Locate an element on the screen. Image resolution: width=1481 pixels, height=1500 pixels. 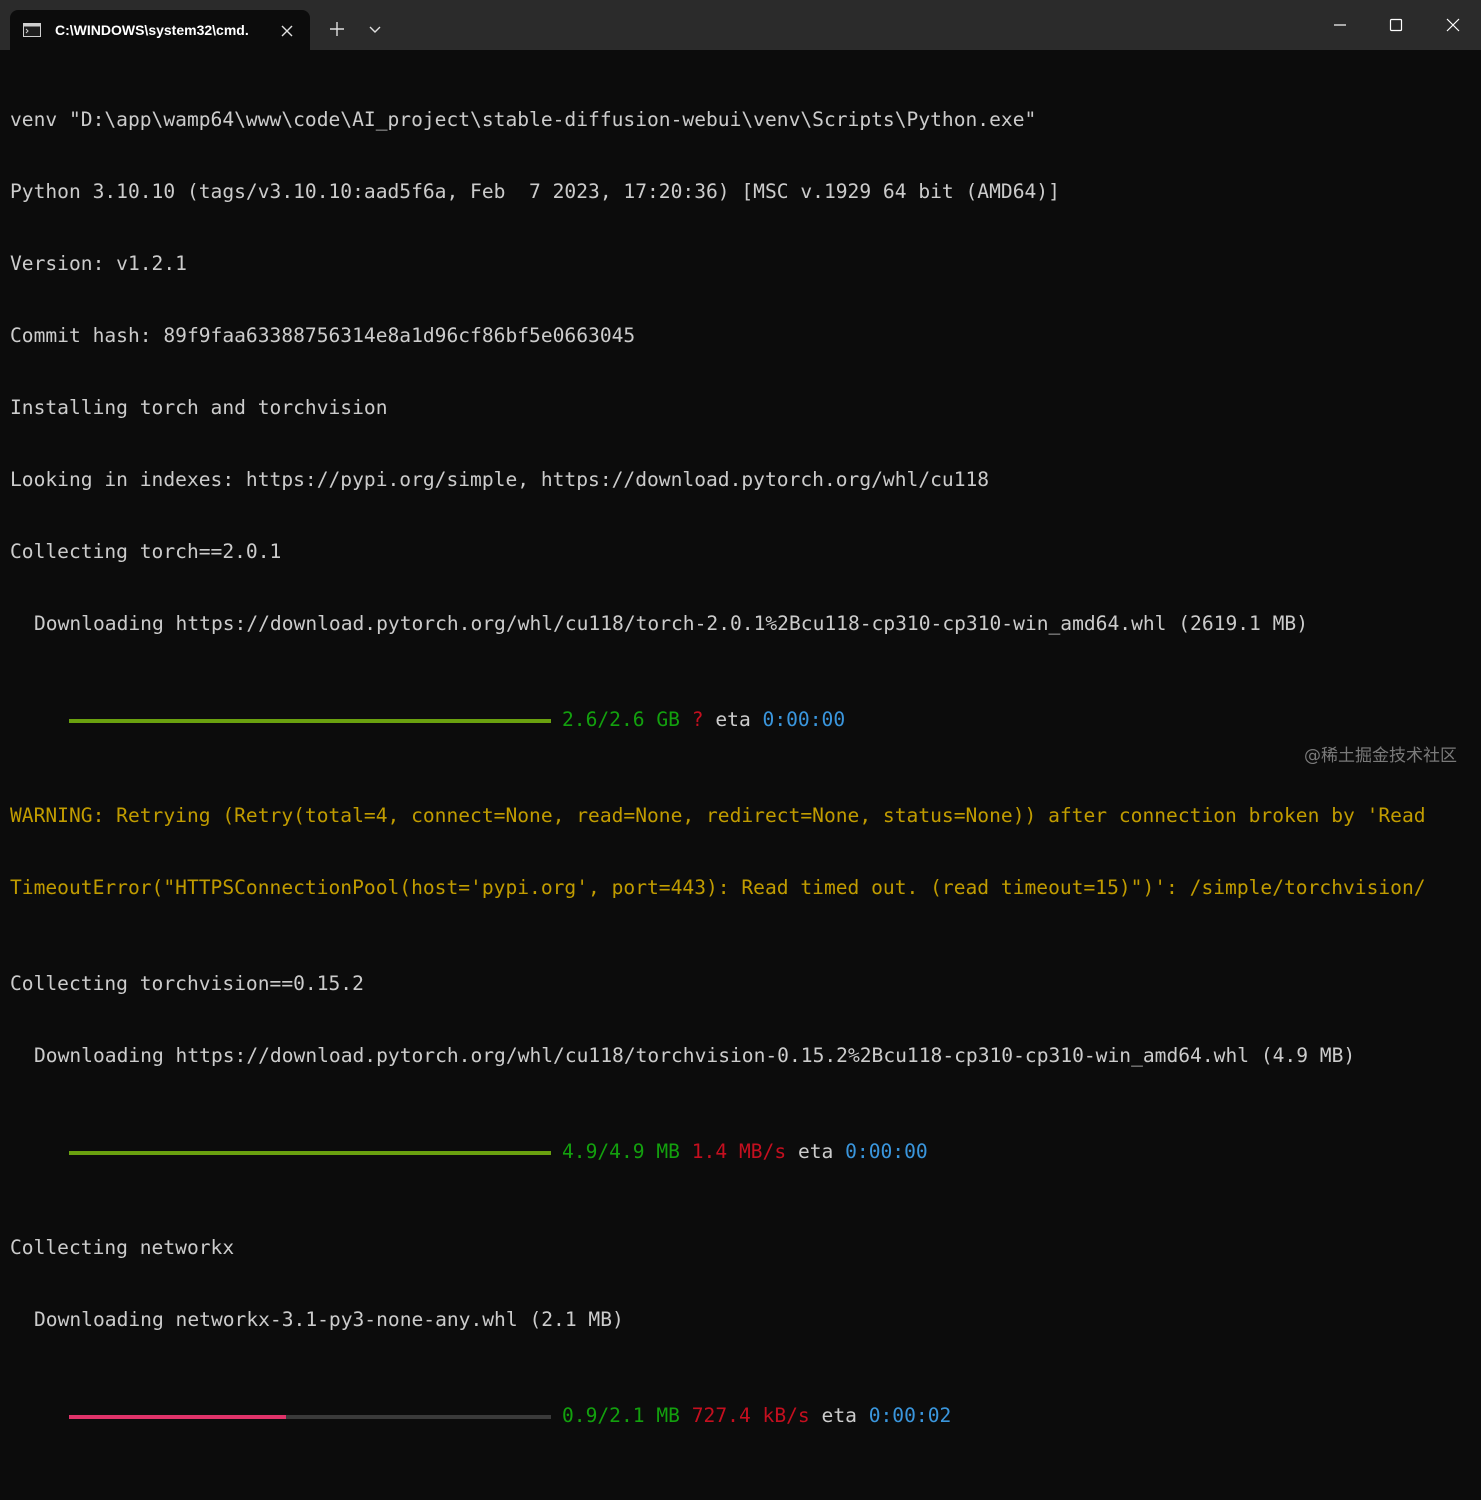
progress-stats: 2.6/2.6 GB ? eta 0:00:00 is located at coordinates (703, 720).